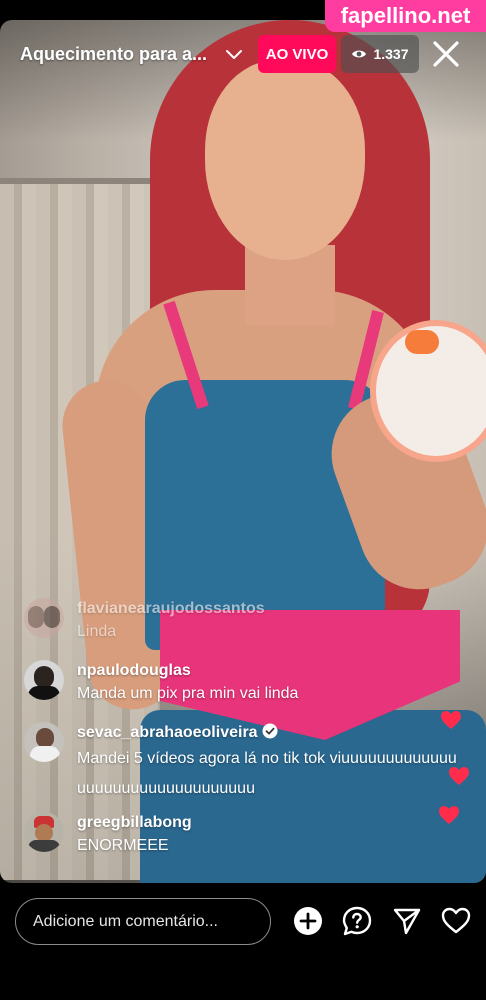 Image resolution: width=486 pixels, height=1000 pixels. Describe the element at coordinates (456, 921) in the screenshot. I see `heart-icon` at that location.